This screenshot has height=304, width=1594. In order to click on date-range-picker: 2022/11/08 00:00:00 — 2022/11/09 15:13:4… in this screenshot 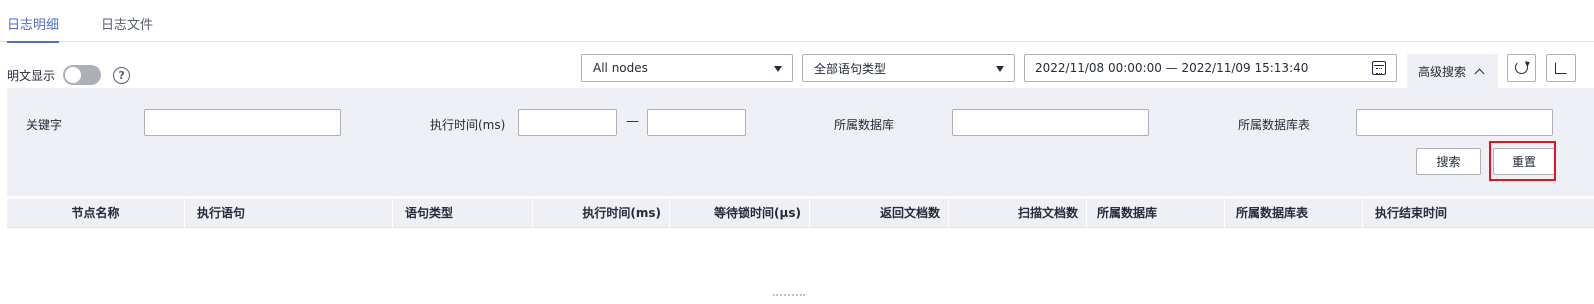, I will do `click(1210, 68)`.